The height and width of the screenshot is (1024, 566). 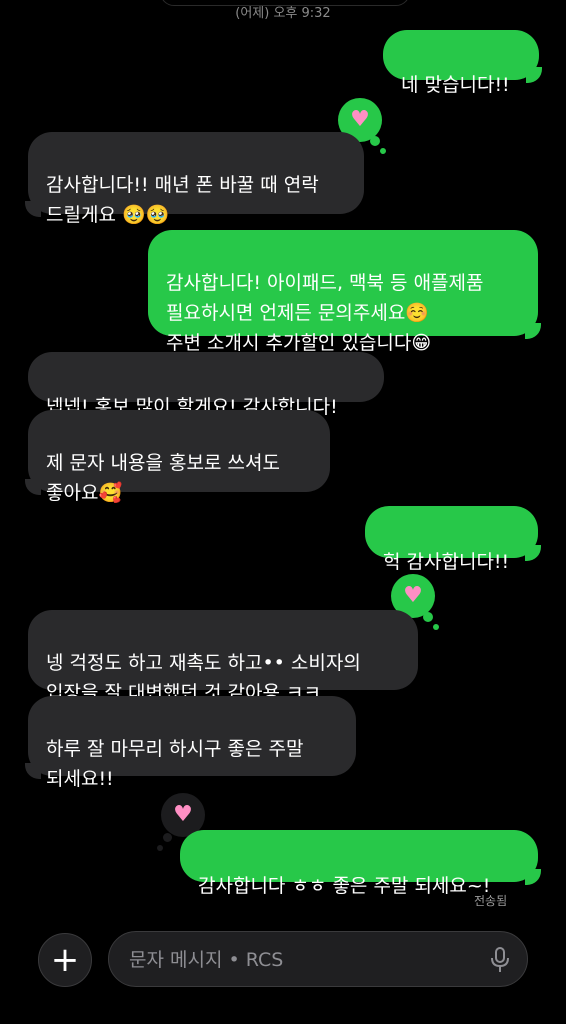 I want to click on message-input, so click(x=304, y=960).